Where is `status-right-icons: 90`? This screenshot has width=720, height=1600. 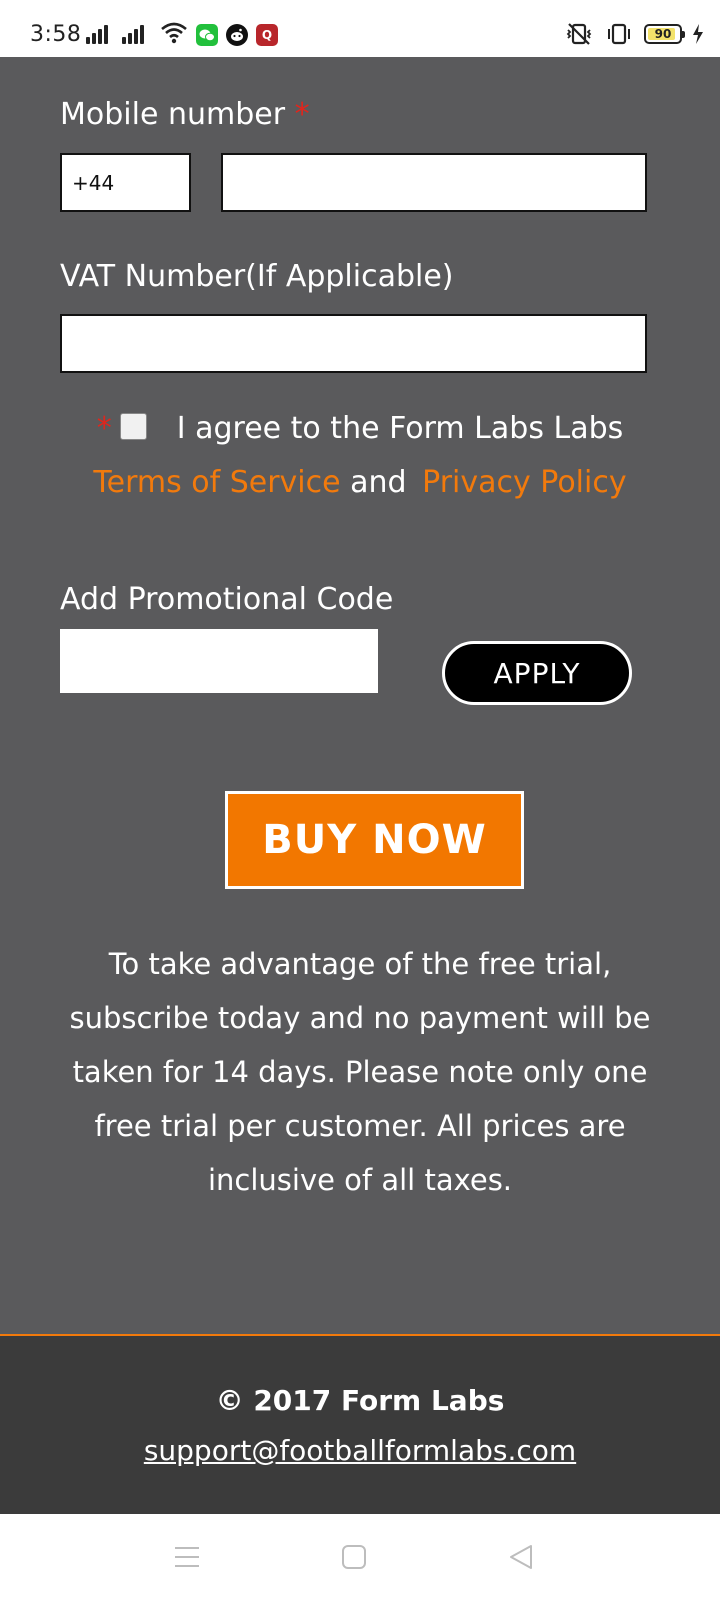
status-right-icons: 90 is located at coordinates (634, 34).